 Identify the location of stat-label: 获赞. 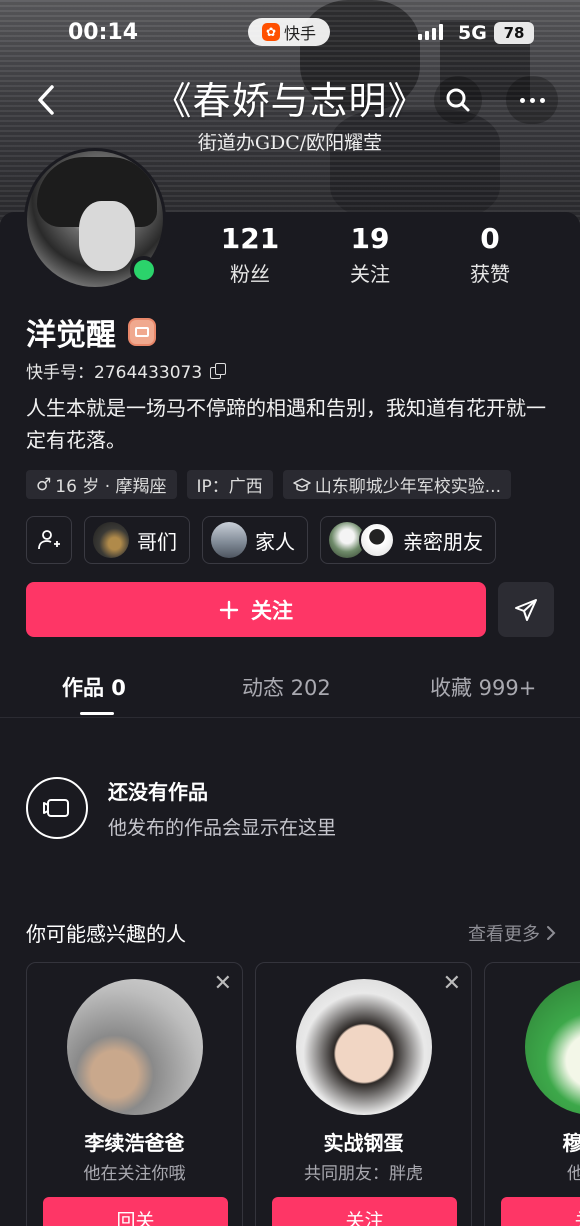
(490, 274).